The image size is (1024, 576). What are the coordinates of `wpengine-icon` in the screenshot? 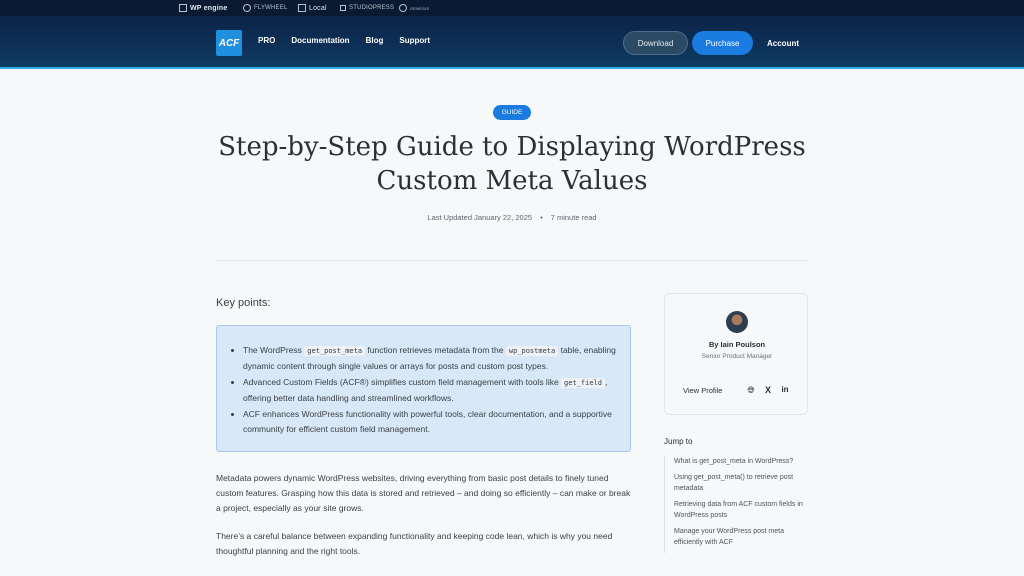 It's located at (183, 8).